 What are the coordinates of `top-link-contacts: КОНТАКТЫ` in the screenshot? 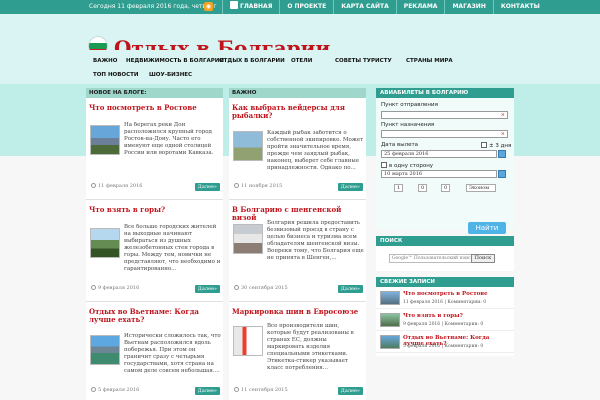 It's located at (519, 7).